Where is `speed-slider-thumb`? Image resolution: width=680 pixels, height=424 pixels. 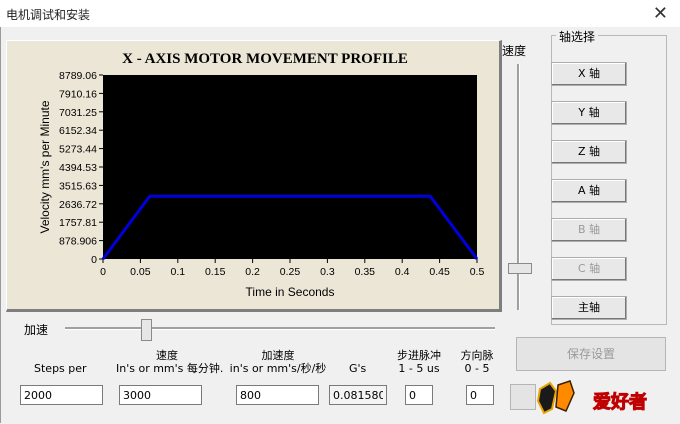
speed-slider-thumb is located at coordinates (520, 268).